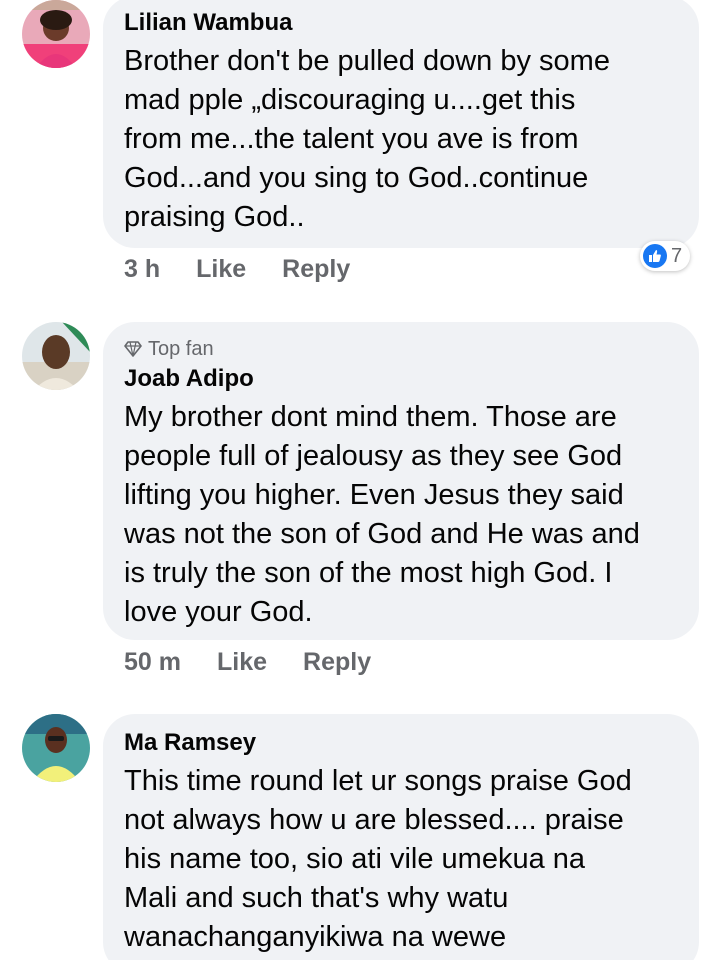  What do you see at coordinates (677, 255) in the screenshot?
I see `reaction-count: 7` at bounding box center [677, 255].